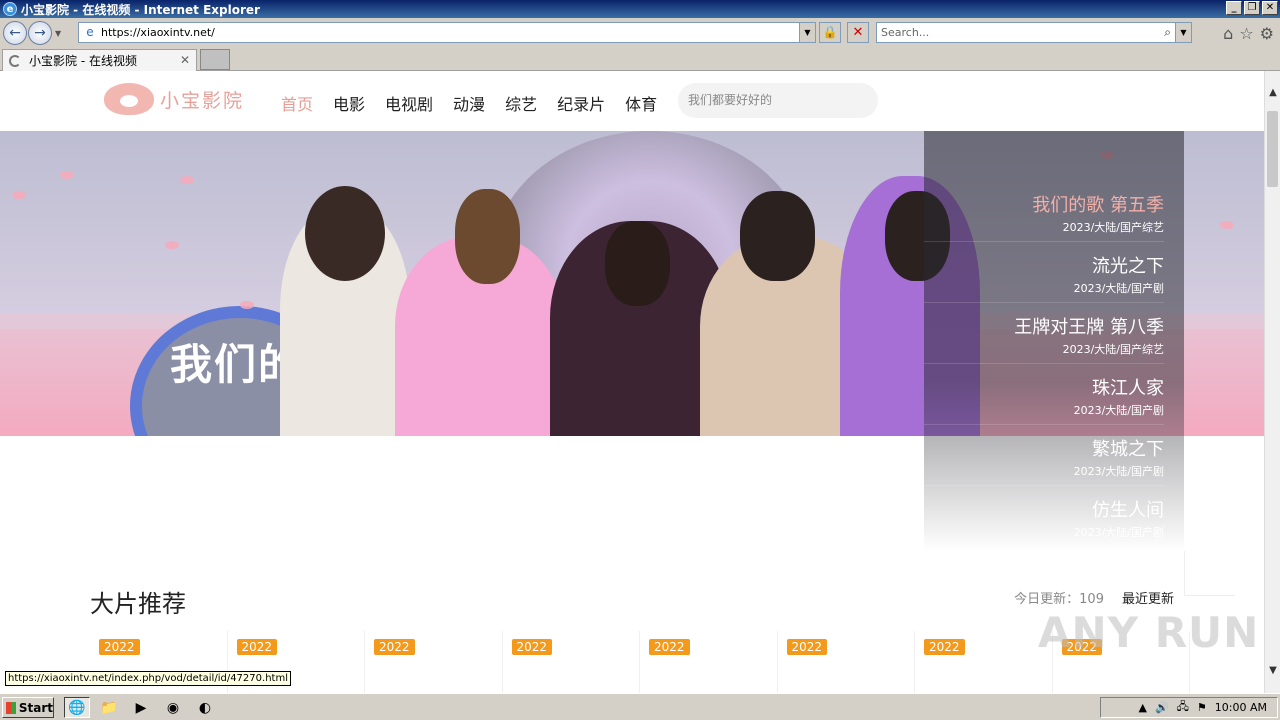 The image size is (1280, 720). What do you see at coordinates (349, 103) in the screenshot?
I see `nav-movies: 电影` at bounding box center [349, 103].